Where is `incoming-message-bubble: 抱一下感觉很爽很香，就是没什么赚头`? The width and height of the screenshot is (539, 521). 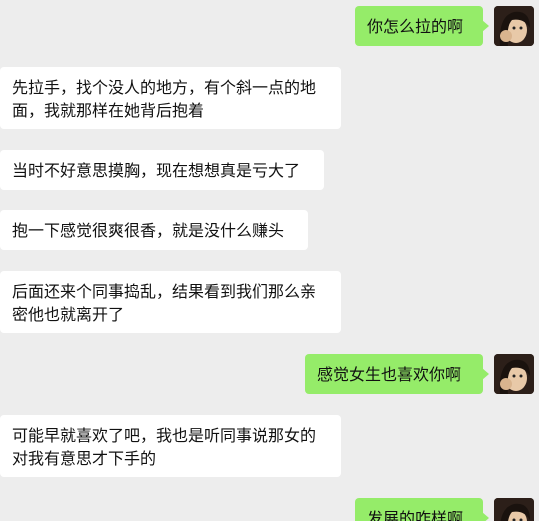
incoming-message-bubble: 抱一下感觉很爽很香，就是没什么赚头 is located at coordinates (154, 230).